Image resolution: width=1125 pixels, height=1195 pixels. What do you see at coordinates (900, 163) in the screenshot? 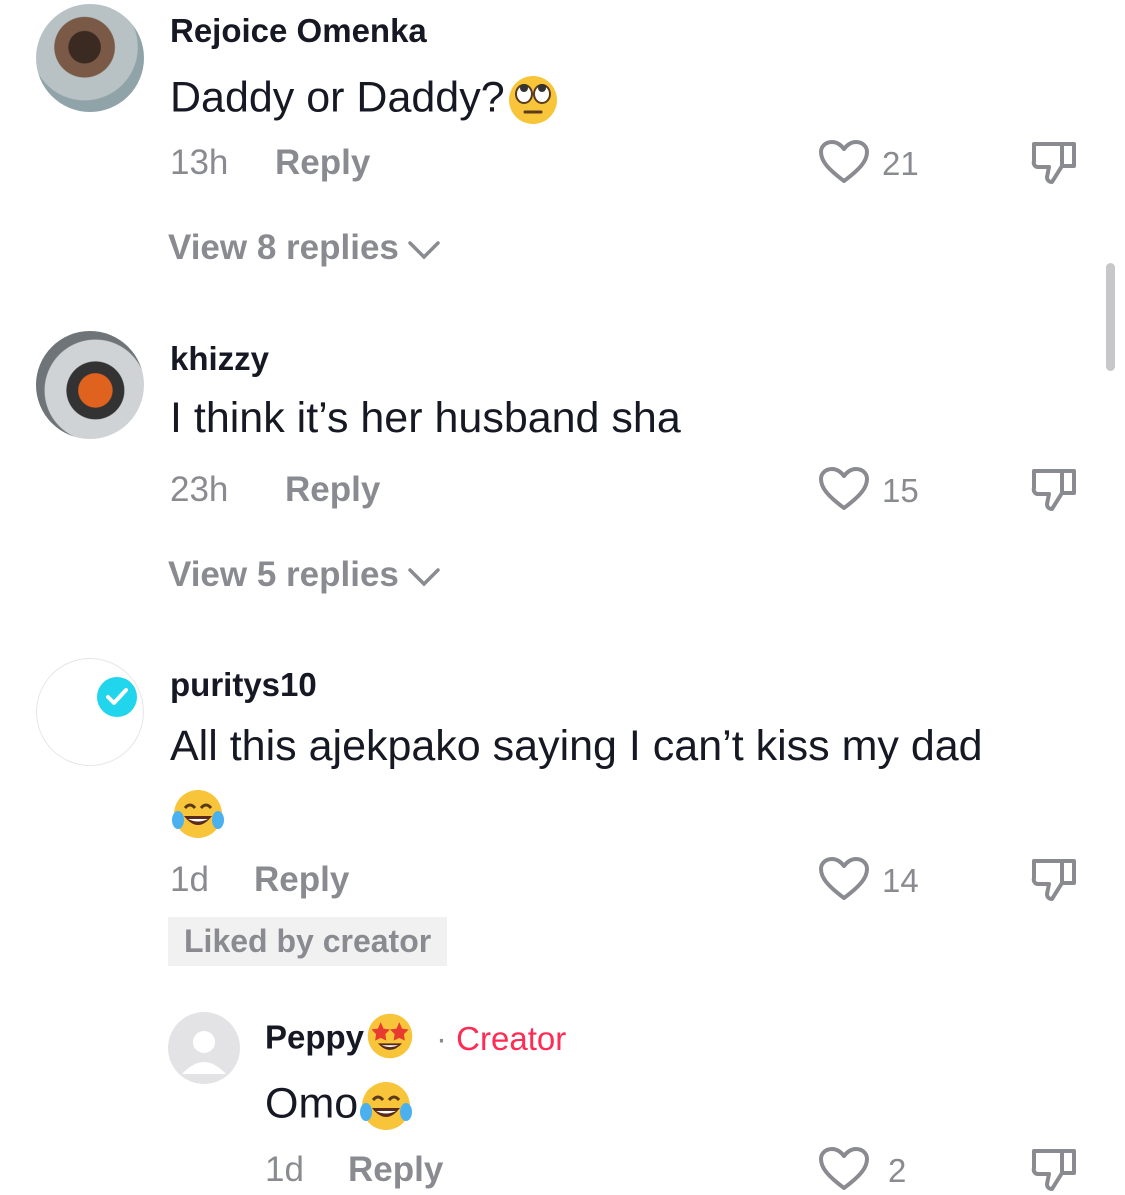
I see `like-count: 21` at bounding box center [900, 163].